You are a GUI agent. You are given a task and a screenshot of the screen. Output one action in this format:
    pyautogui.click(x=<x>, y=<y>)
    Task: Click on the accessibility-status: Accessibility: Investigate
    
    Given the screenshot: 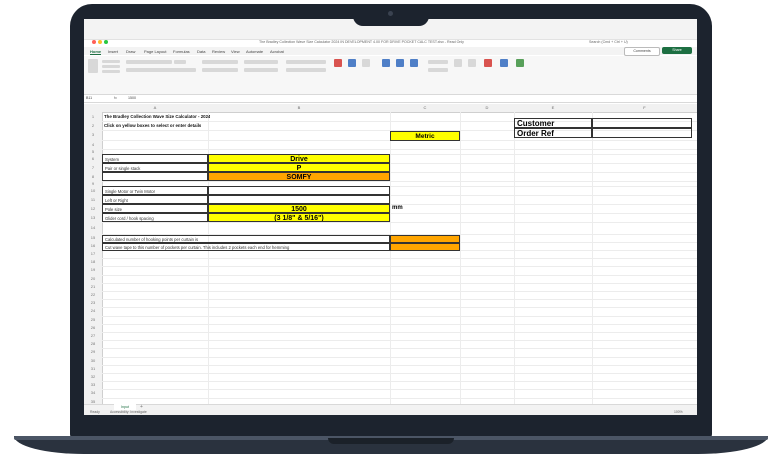 What is the action you would take?
    pyautogui.click(x=128, y=412)
    